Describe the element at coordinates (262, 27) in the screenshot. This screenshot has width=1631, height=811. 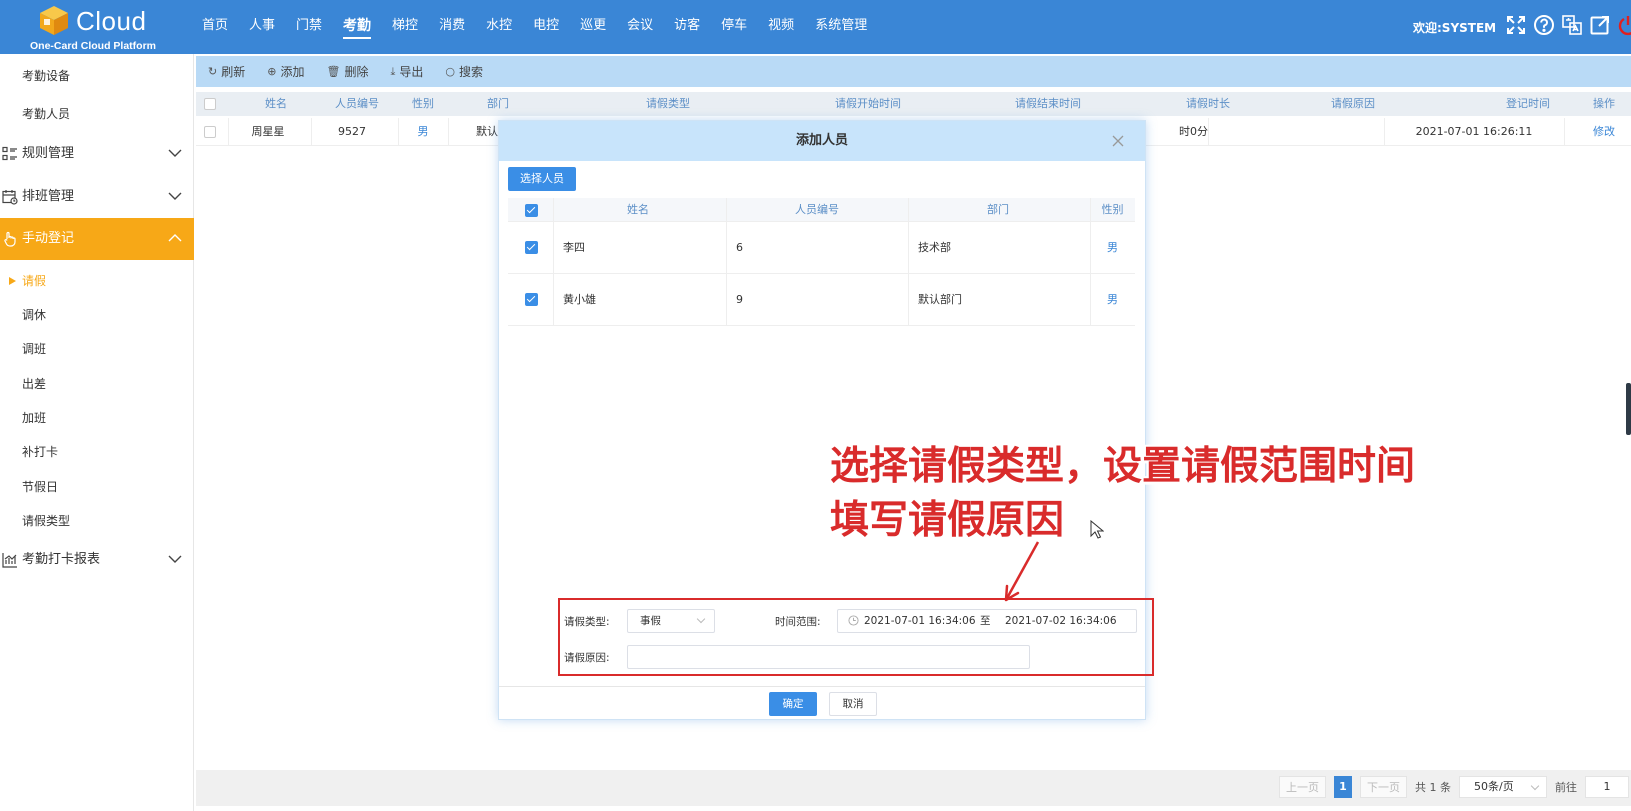
I see `nav-item-1: 人事` at that location.